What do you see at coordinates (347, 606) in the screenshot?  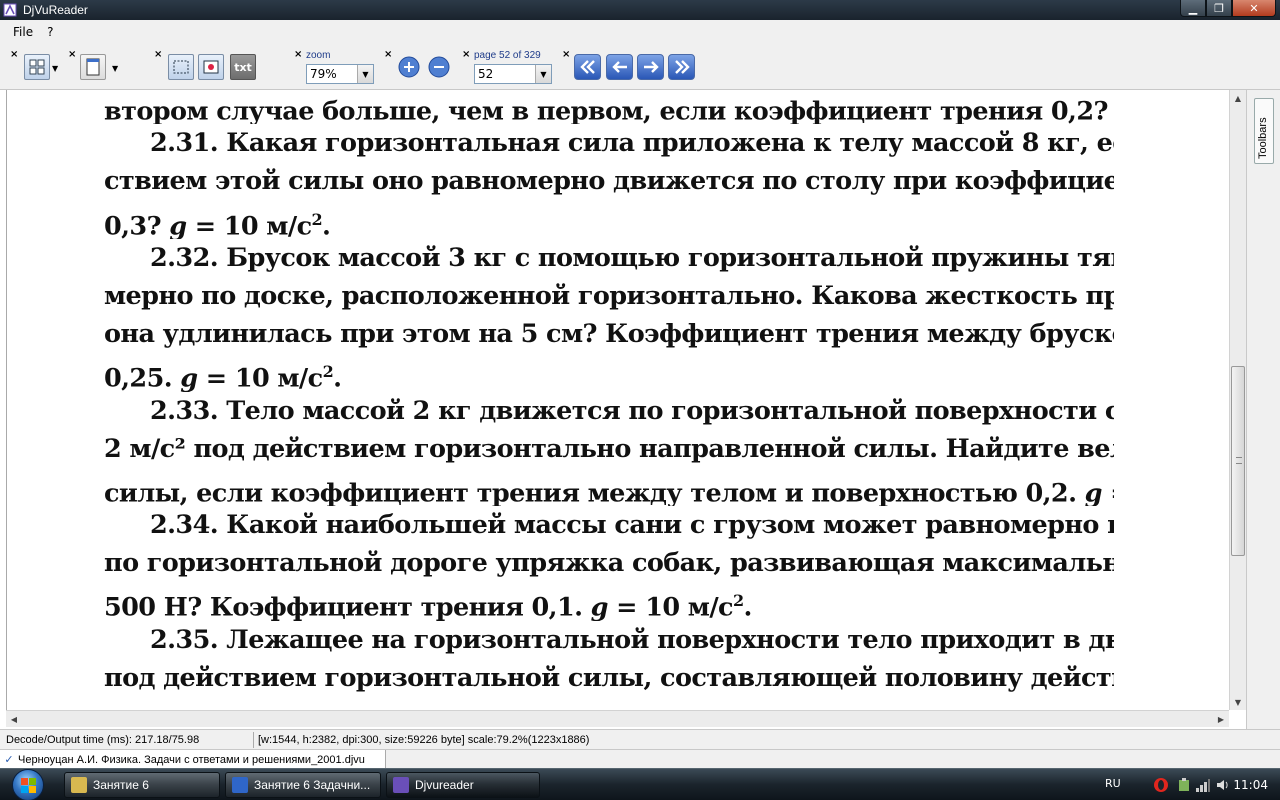 I see `text-line-content: 500 Н? Коэффициент трения 0,1.` at bounding box center [347, 606].